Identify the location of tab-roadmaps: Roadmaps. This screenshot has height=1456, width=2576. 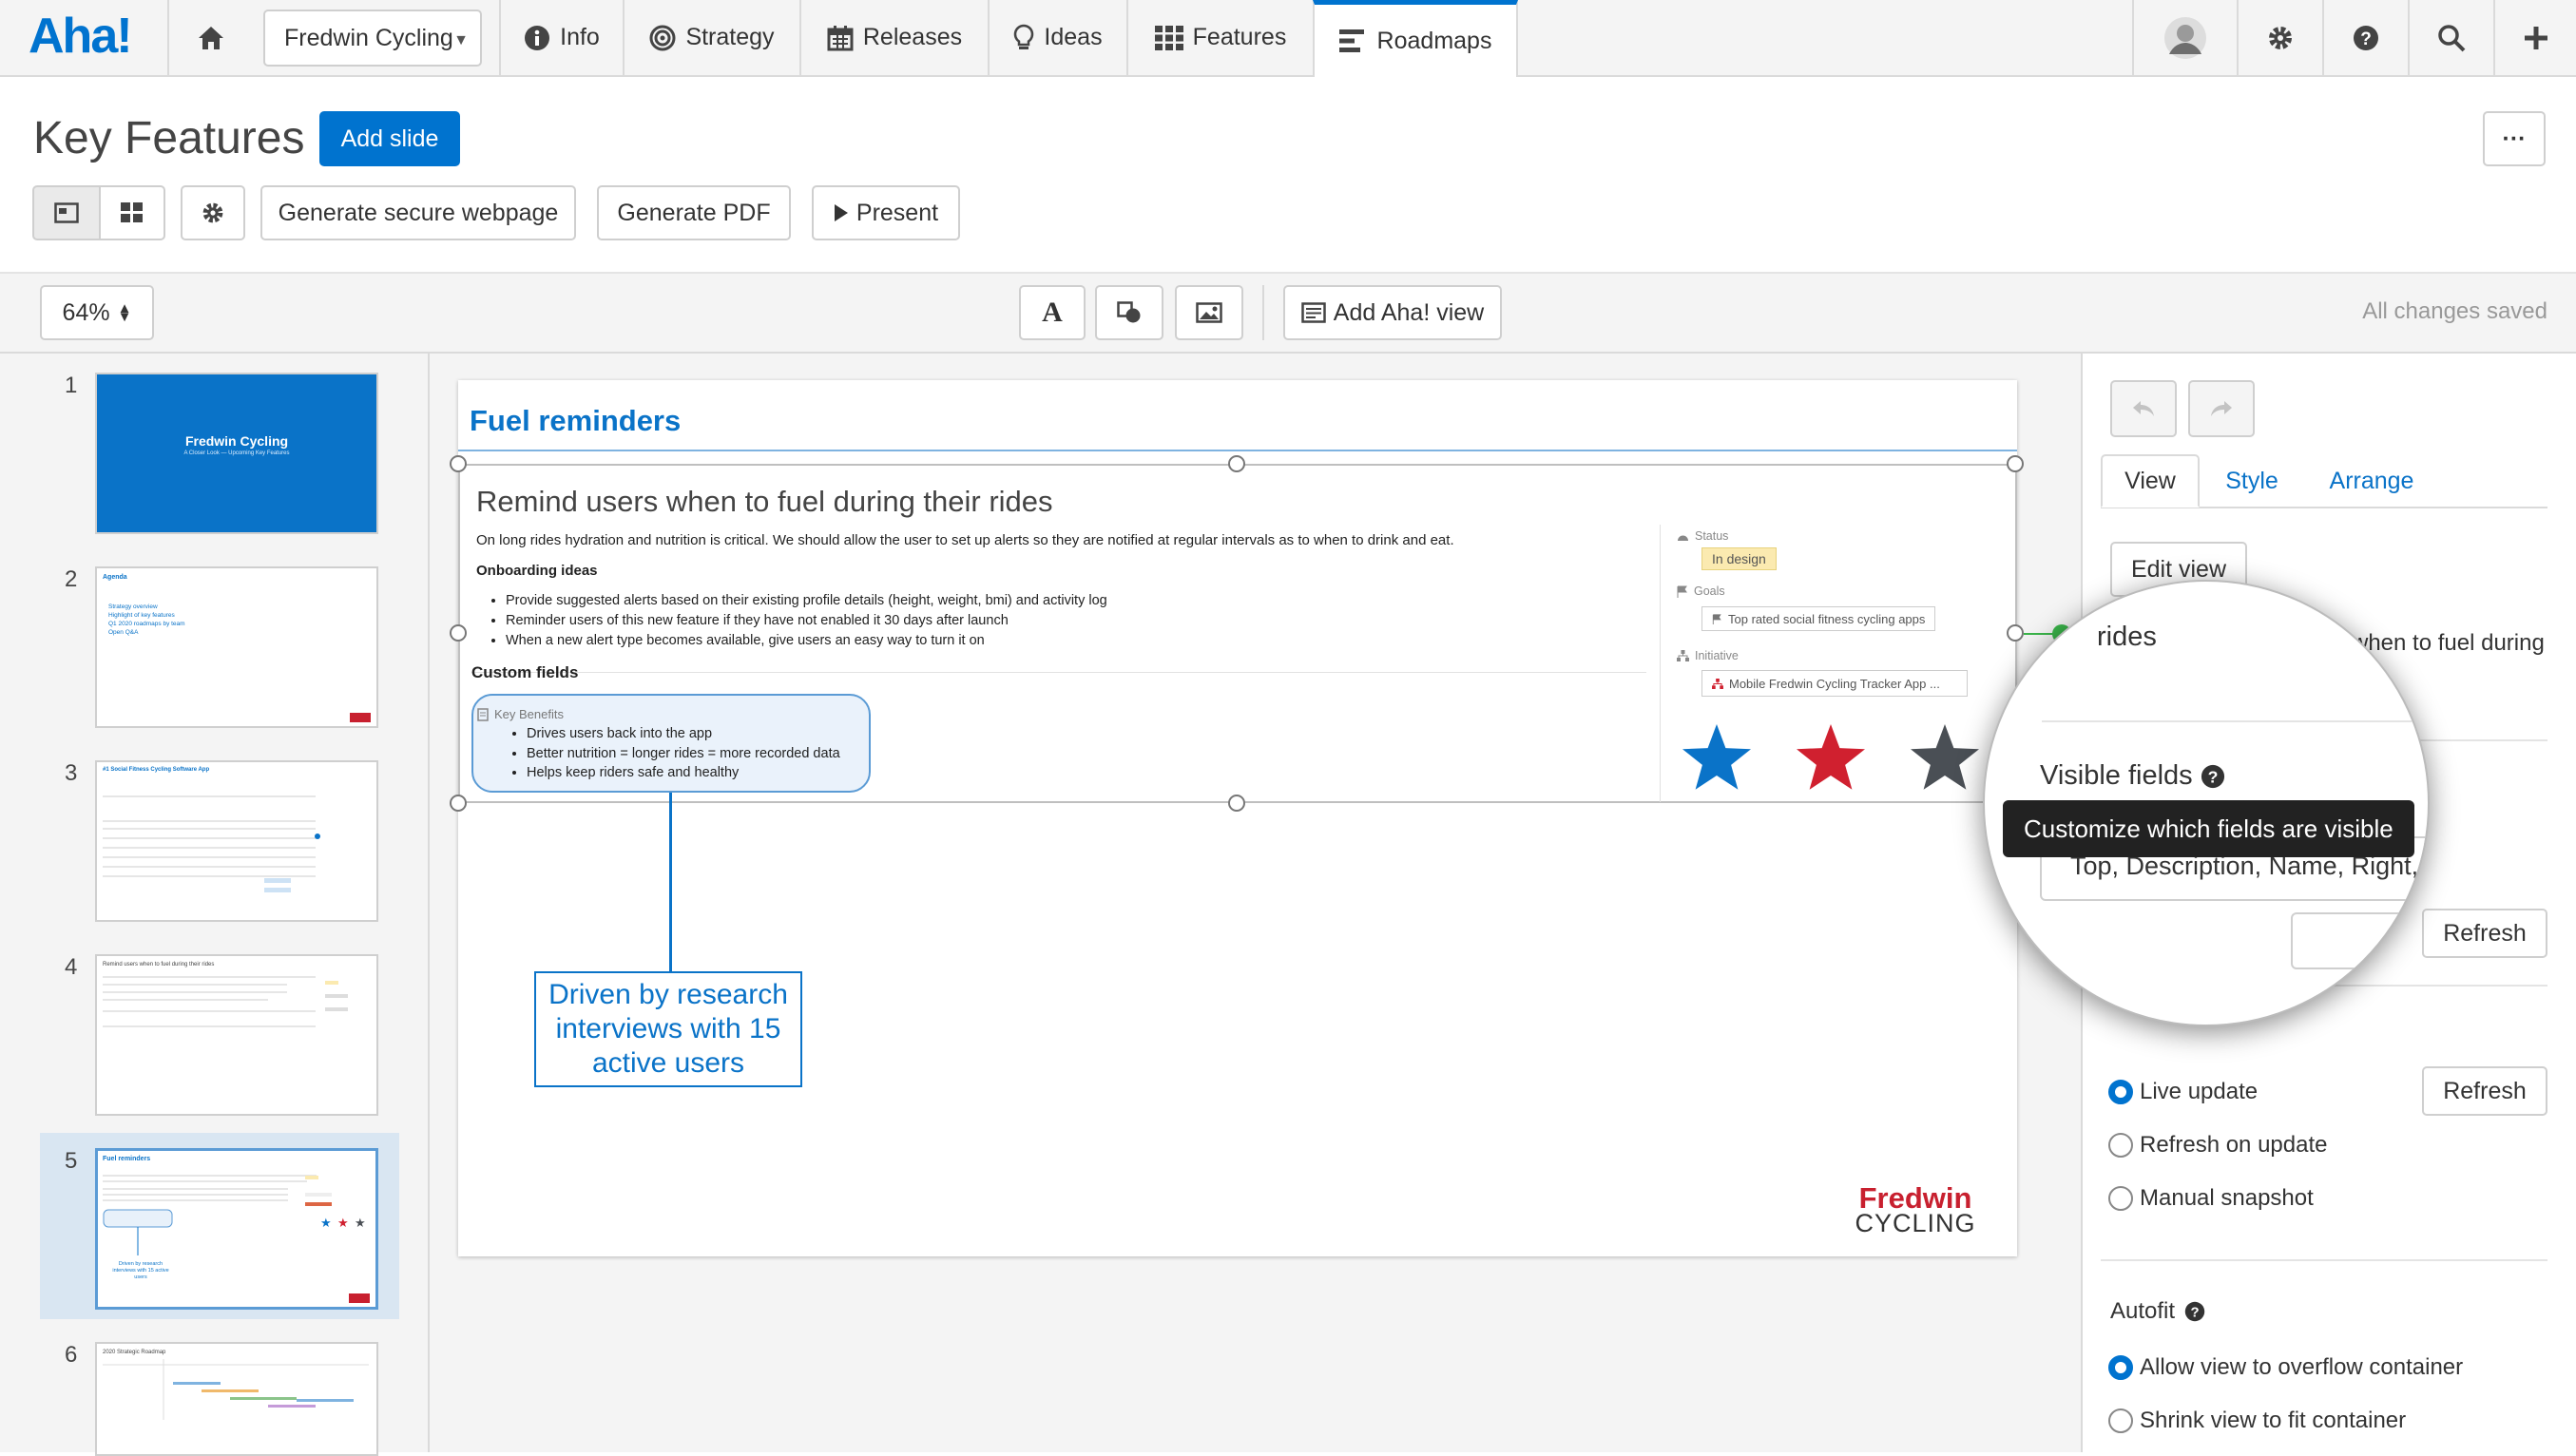
(1415, 38).